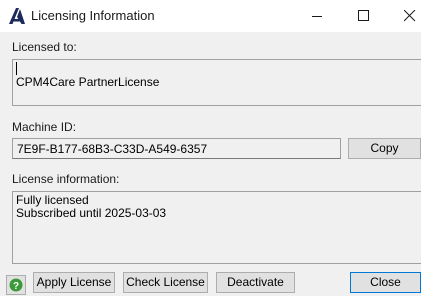  Describe the element at coordinates (17, 16) in the screenshot. I see `app-logo-icon` at that location.